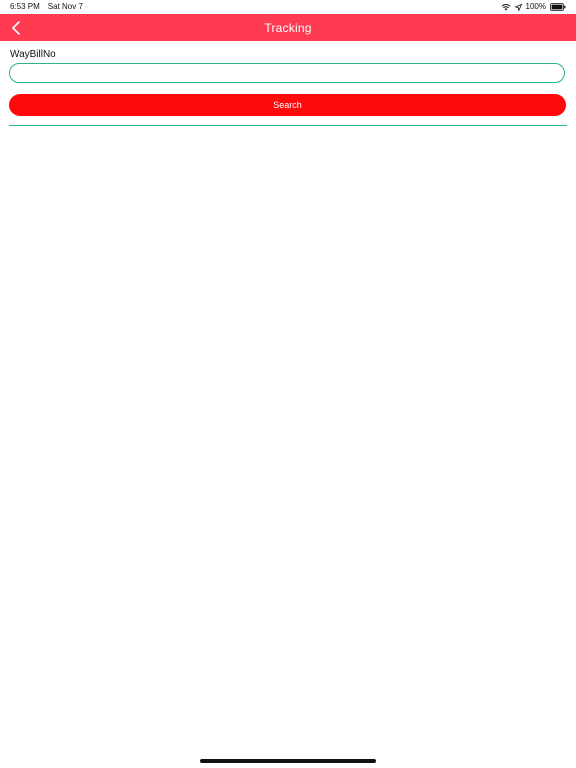 The image size is (576, 768). I want to click on battery-percent: 100%, so click(535, 6).